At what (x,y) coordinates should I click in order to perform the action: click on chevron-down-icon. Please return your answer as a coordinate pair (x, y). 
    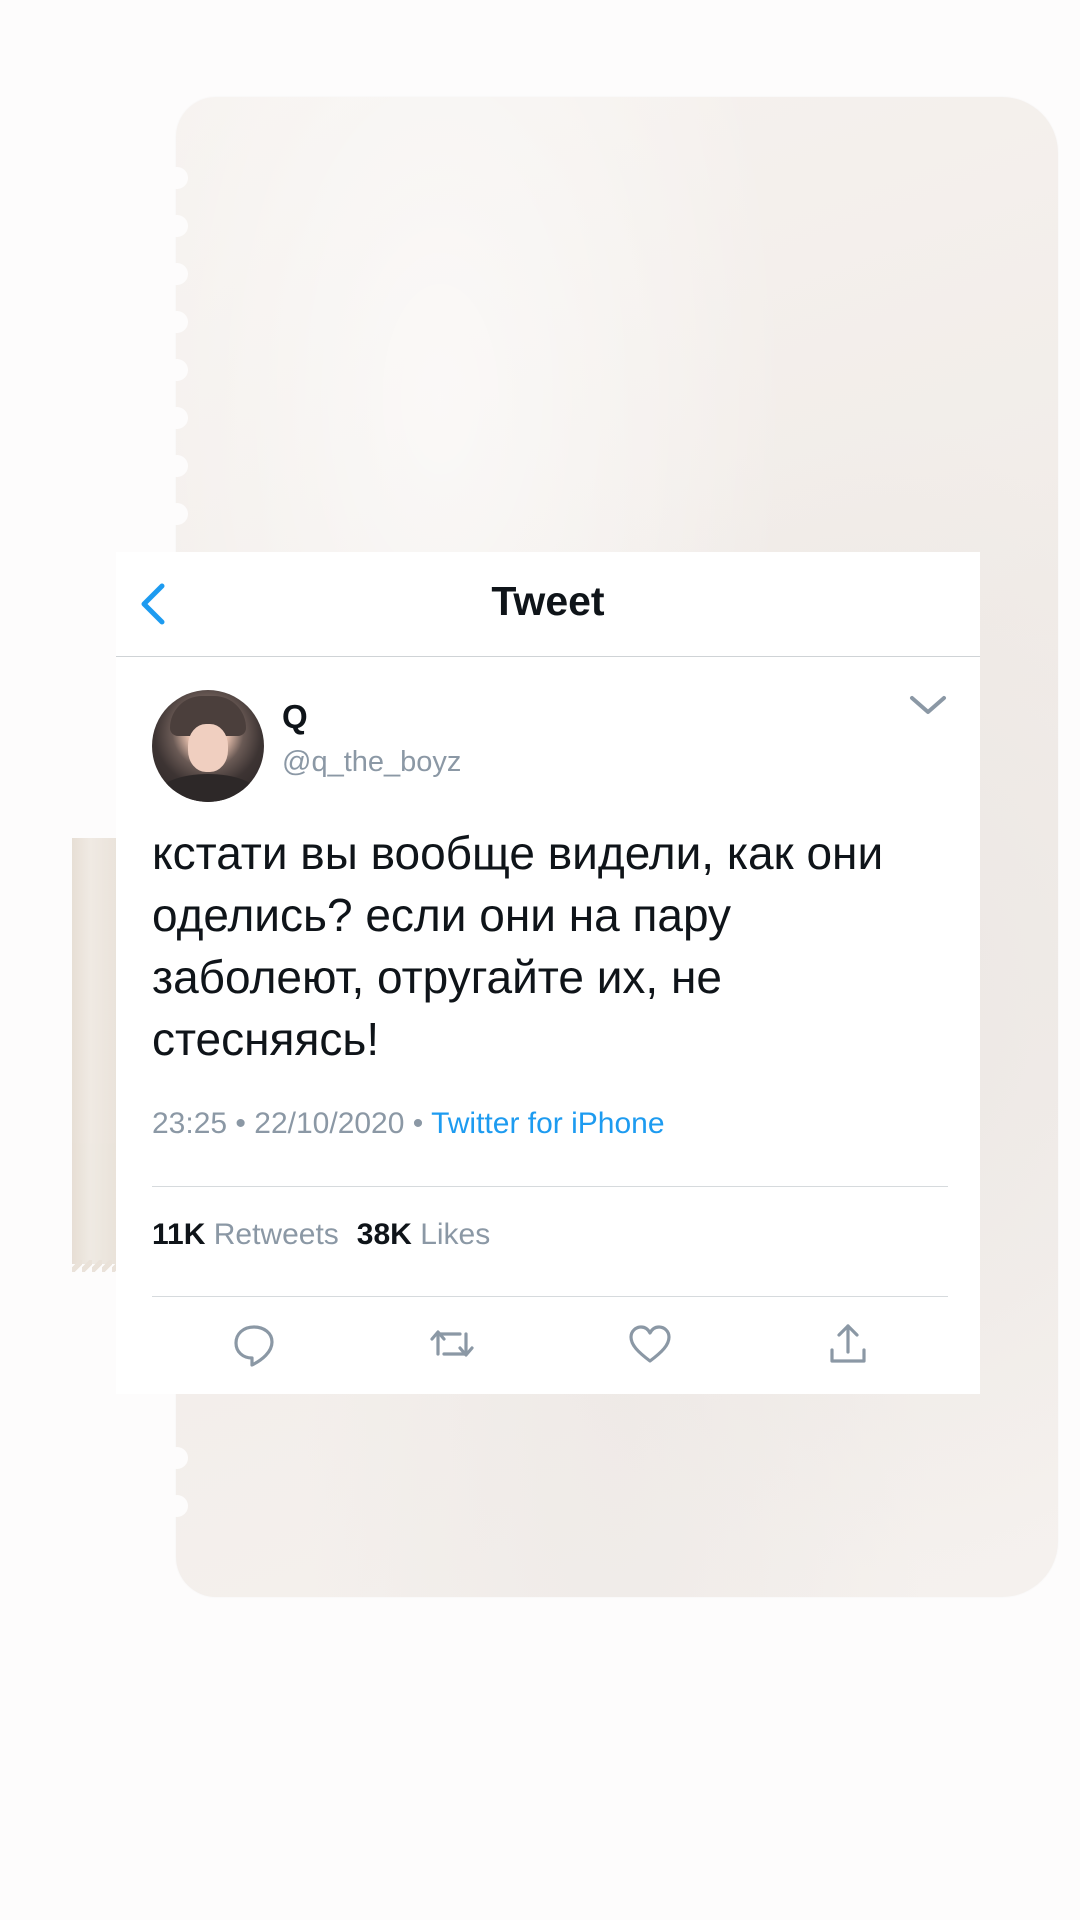
    Looking at the image, I should click on (928, 705).